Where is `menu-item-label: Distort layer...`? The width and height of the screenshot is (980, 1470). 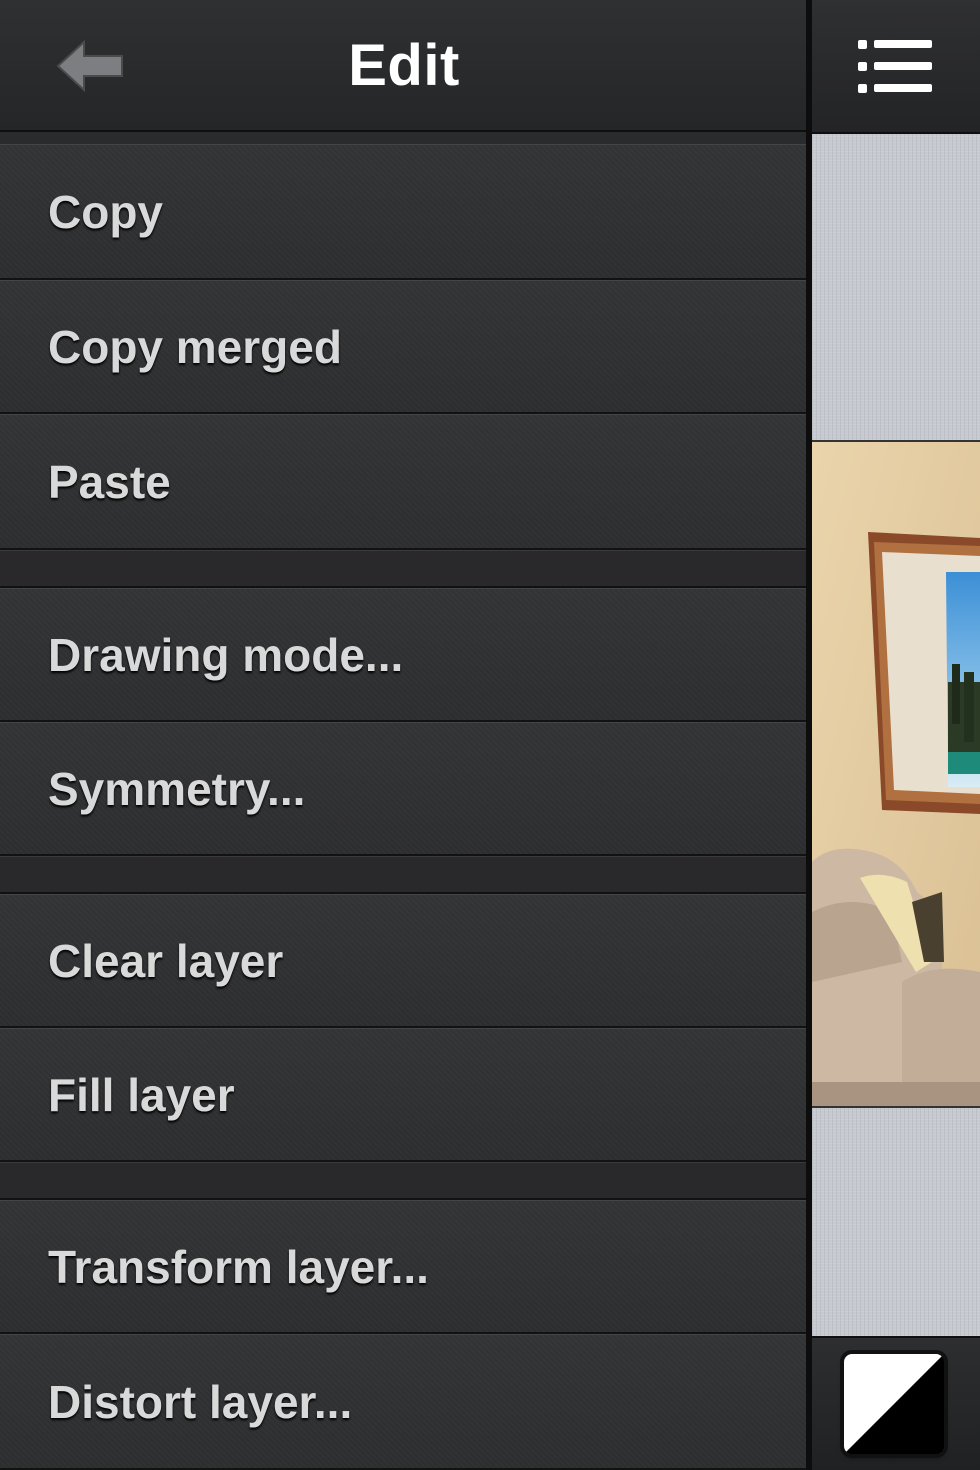
menu-item-label: Distort layer... is located at coordinates (200, 1401).